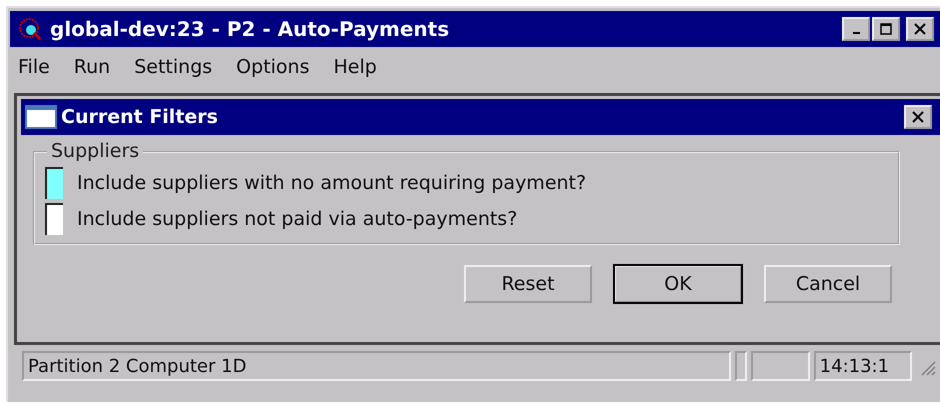 This screenshot has width=940, height=404. Describe the element at coordinates (34, 67) in the screenshot. I see `menu-item: File` at that location.